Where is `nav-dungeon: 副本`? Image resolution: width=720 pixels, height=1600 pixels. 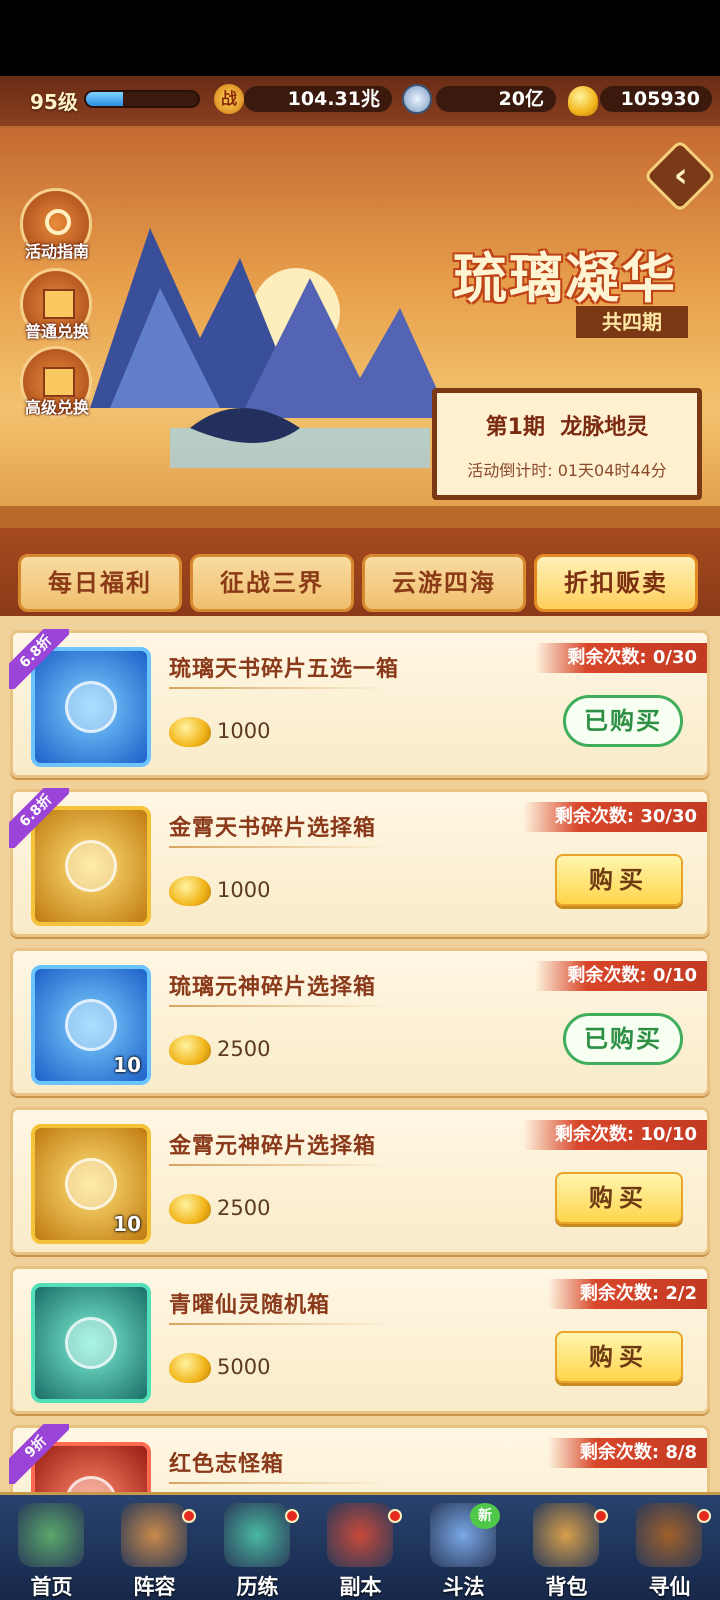 nav-dungeon: 副本 is located at coordinates (360, 1547).